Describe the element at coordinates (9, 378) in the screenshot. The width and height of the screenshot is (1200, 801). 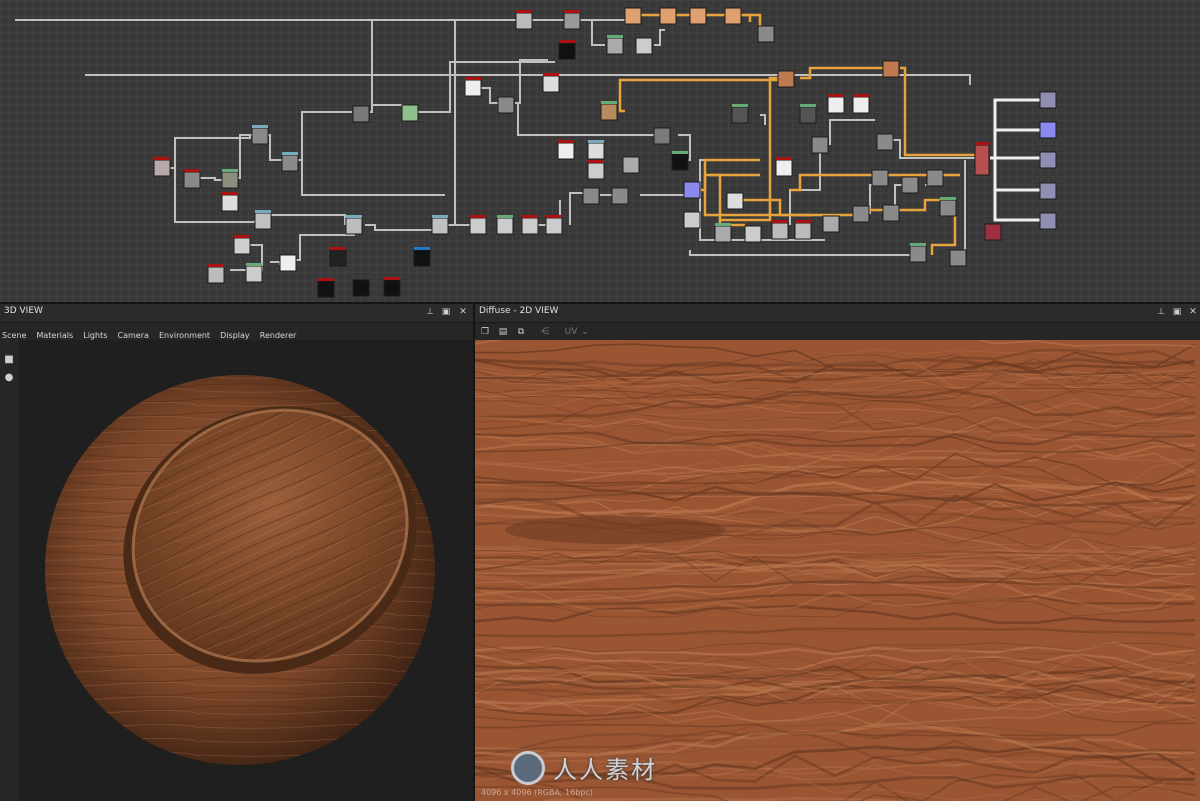
I see `light-icon: ●` at that location.